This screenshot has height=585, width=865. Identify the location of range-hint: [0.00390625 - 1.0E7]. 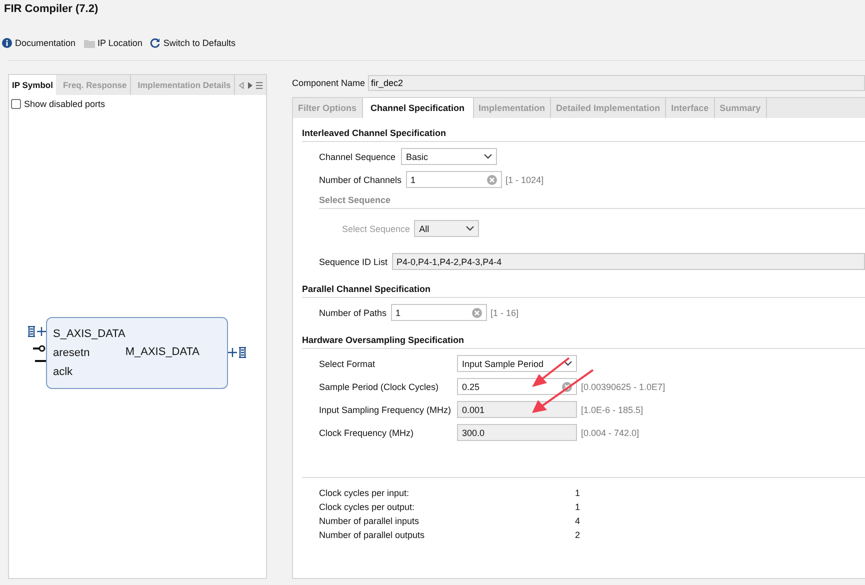
(623, 387).